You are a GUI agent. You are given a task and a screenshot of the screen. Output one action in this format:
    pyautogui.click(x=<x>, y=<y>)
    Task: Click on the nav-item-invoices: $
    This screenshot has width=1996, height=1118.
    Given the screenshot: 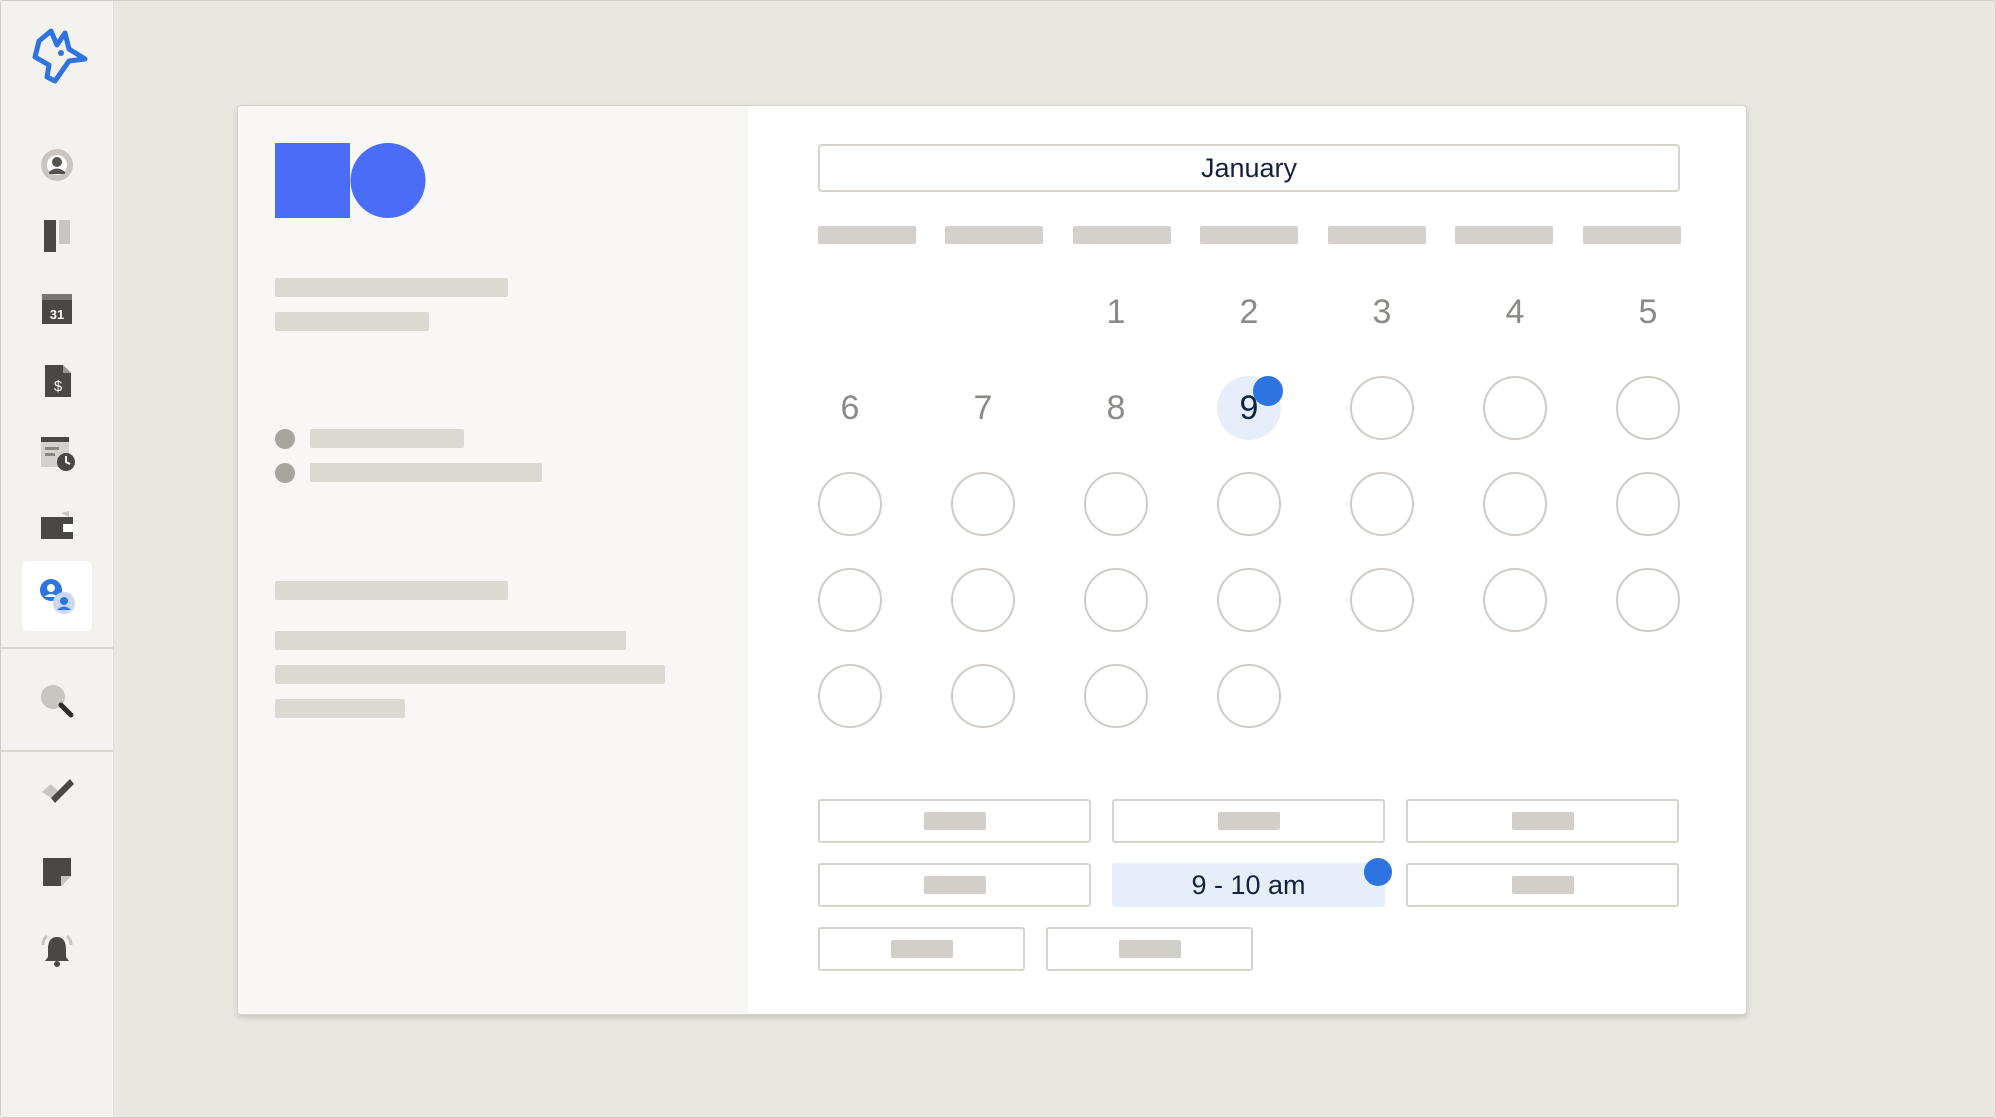 What is the action you would take?
    pyautogui.click(x=57, y=381)
    